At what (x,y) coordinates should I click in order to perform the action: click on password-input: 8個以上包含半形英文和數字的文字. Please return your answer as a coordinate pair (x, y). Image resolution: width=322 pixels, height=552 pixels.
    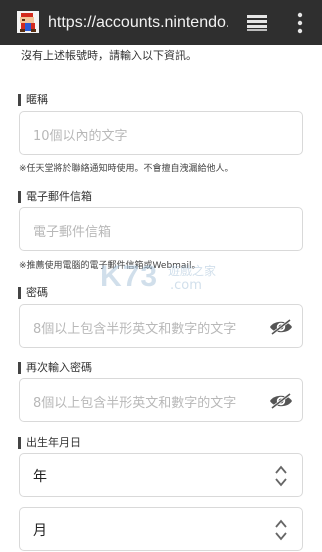
    Looking at the image, I should click on (161, 326).